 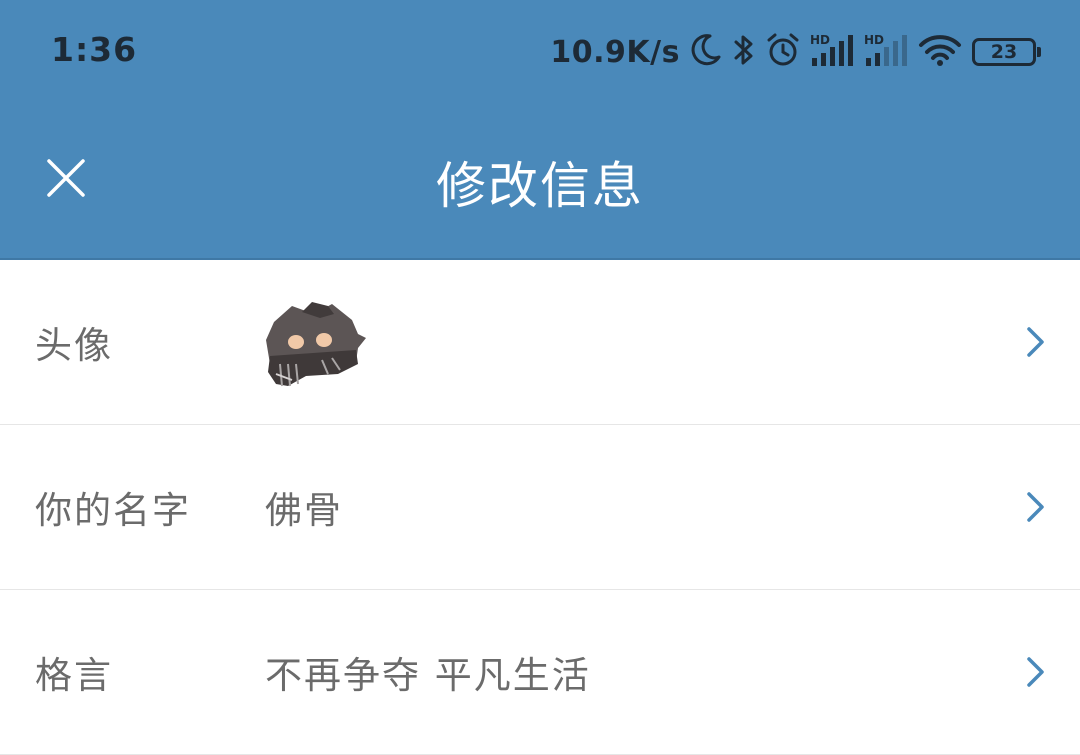 I want to click on moon-icon, so click(x=706, y=52).